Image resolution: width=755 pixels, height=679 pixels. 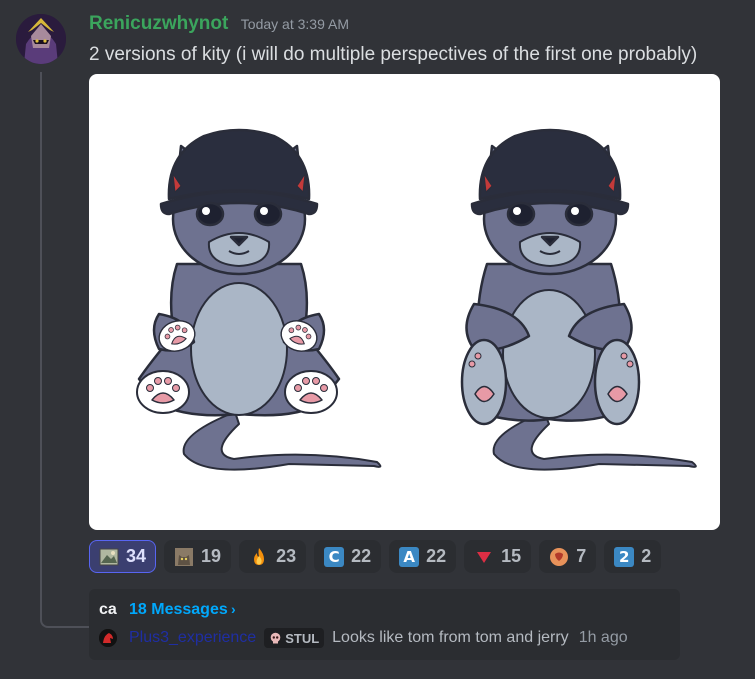 I want to click on red-triangle-down-icon, so click(x=484, y=557).